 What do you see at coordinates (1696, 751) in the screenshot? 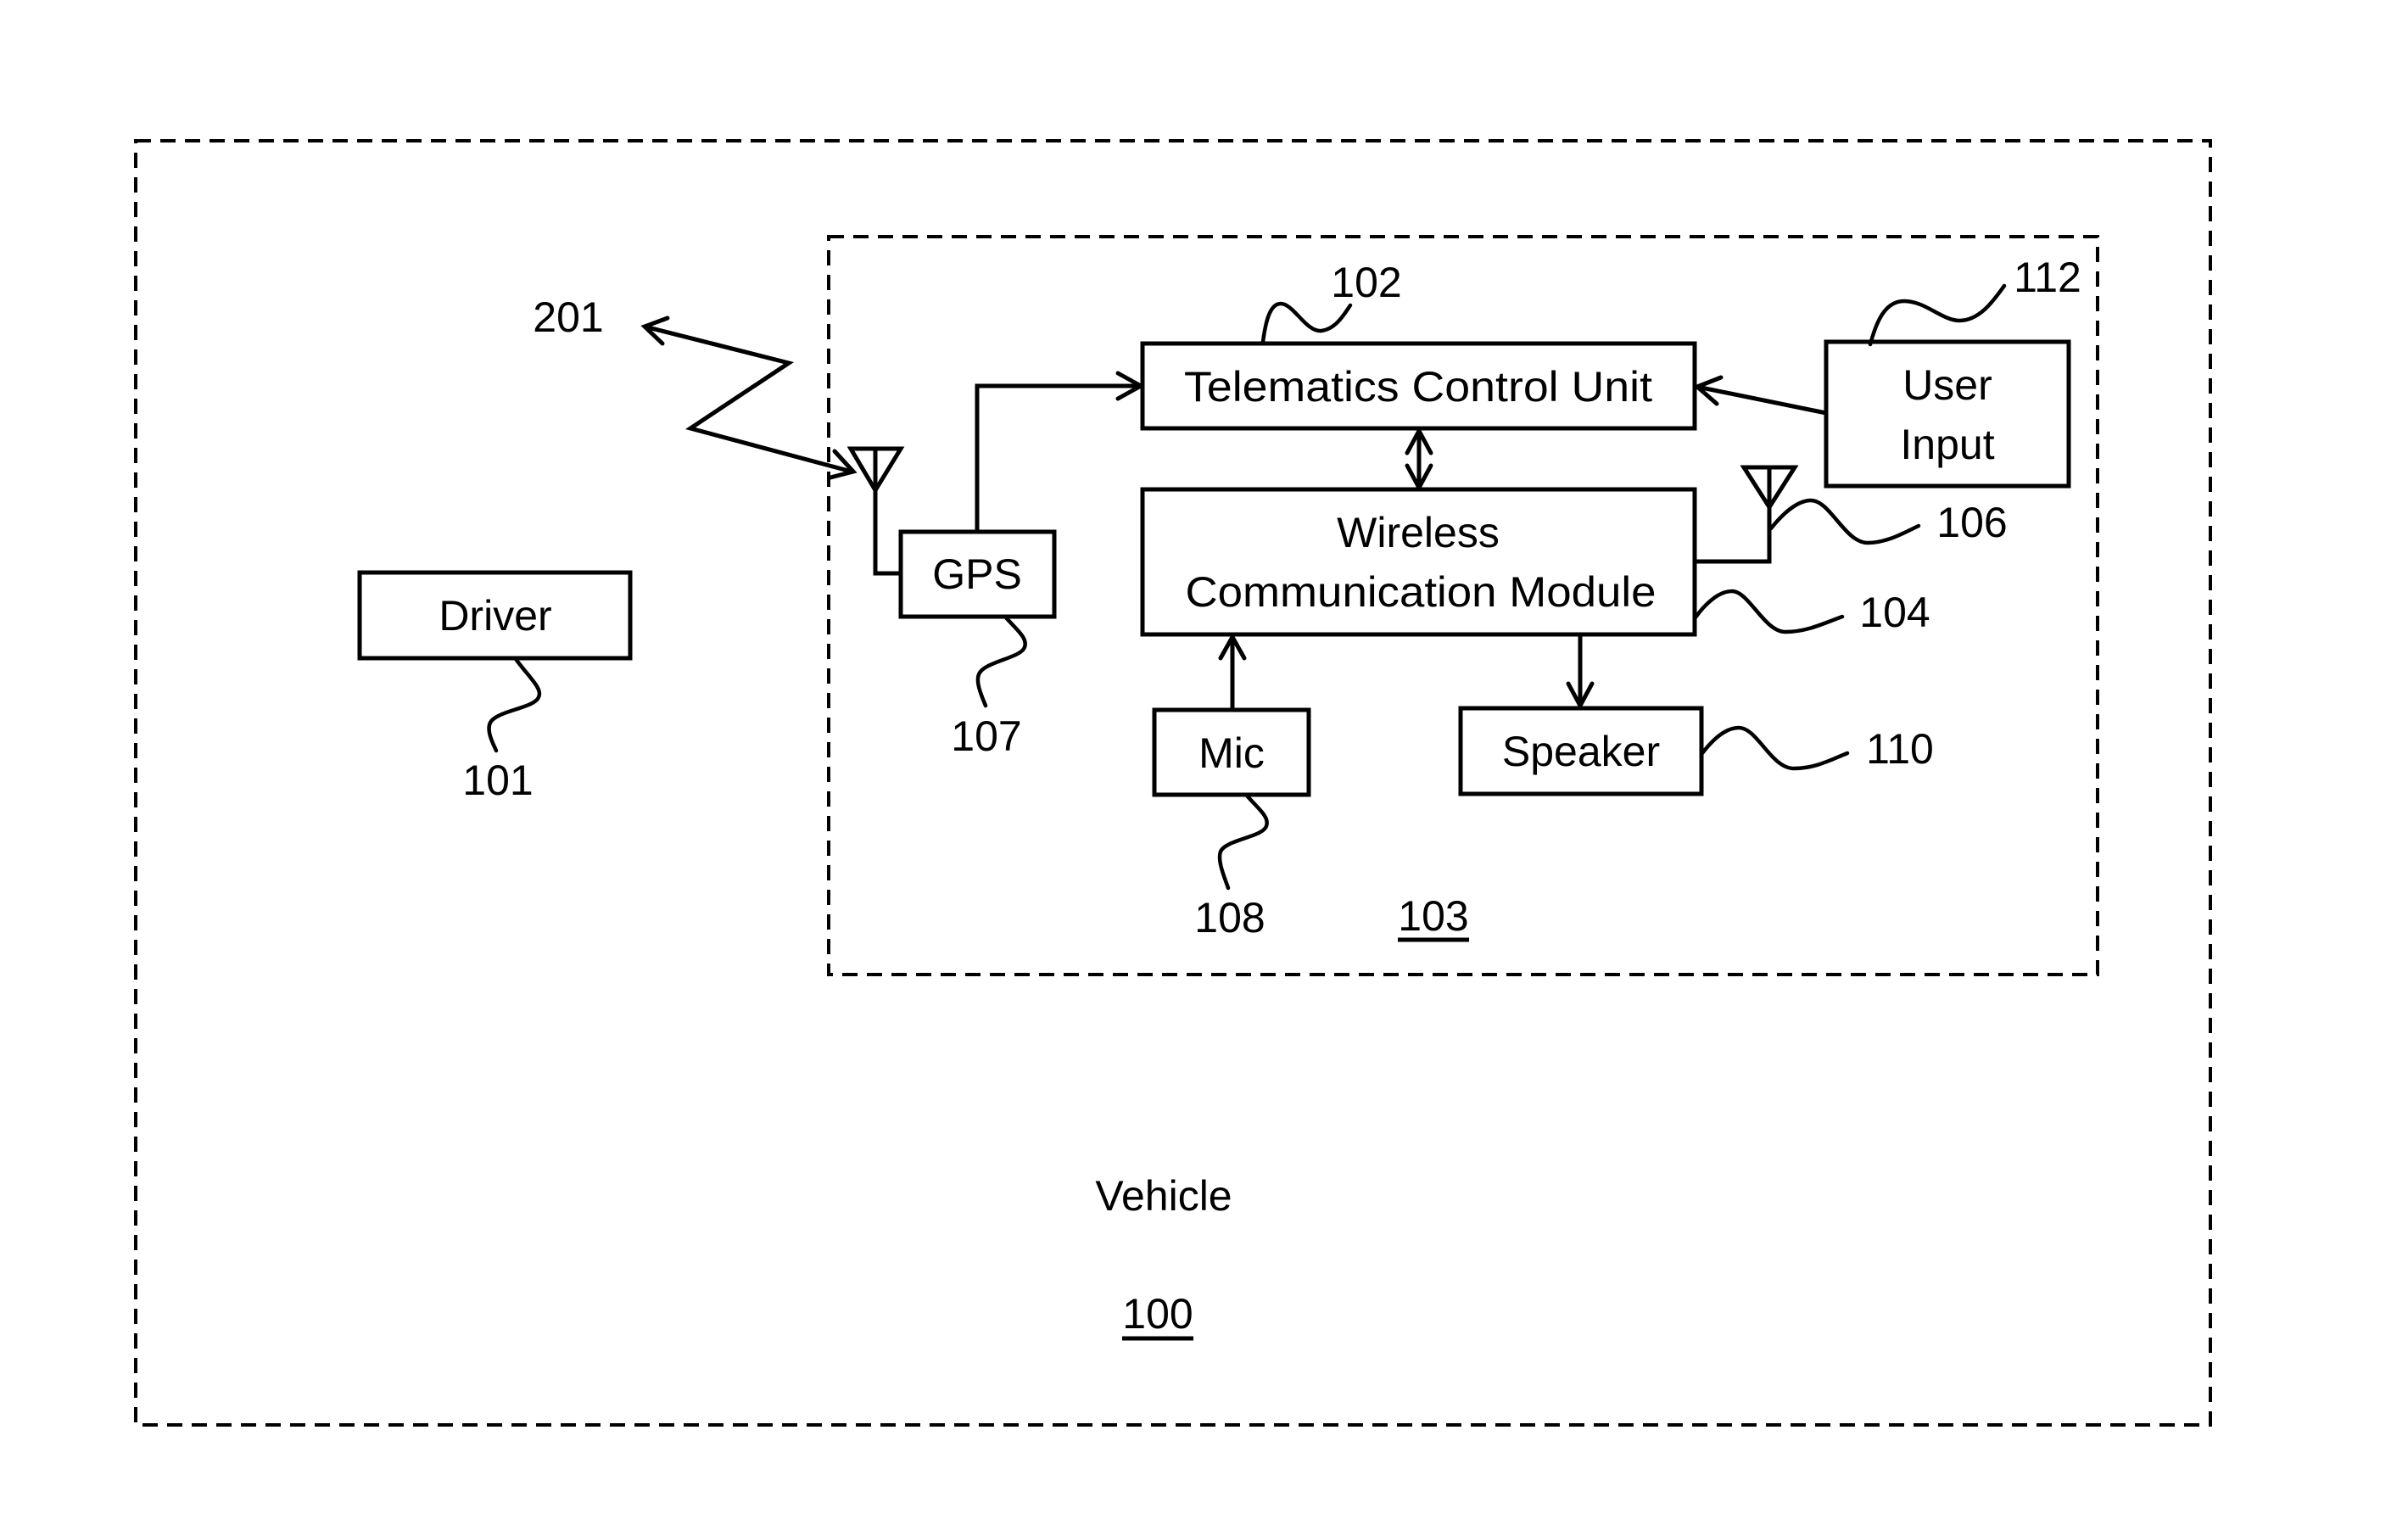
I see `speaker-block: Speaker 110` at bounding box center [1696, 751].